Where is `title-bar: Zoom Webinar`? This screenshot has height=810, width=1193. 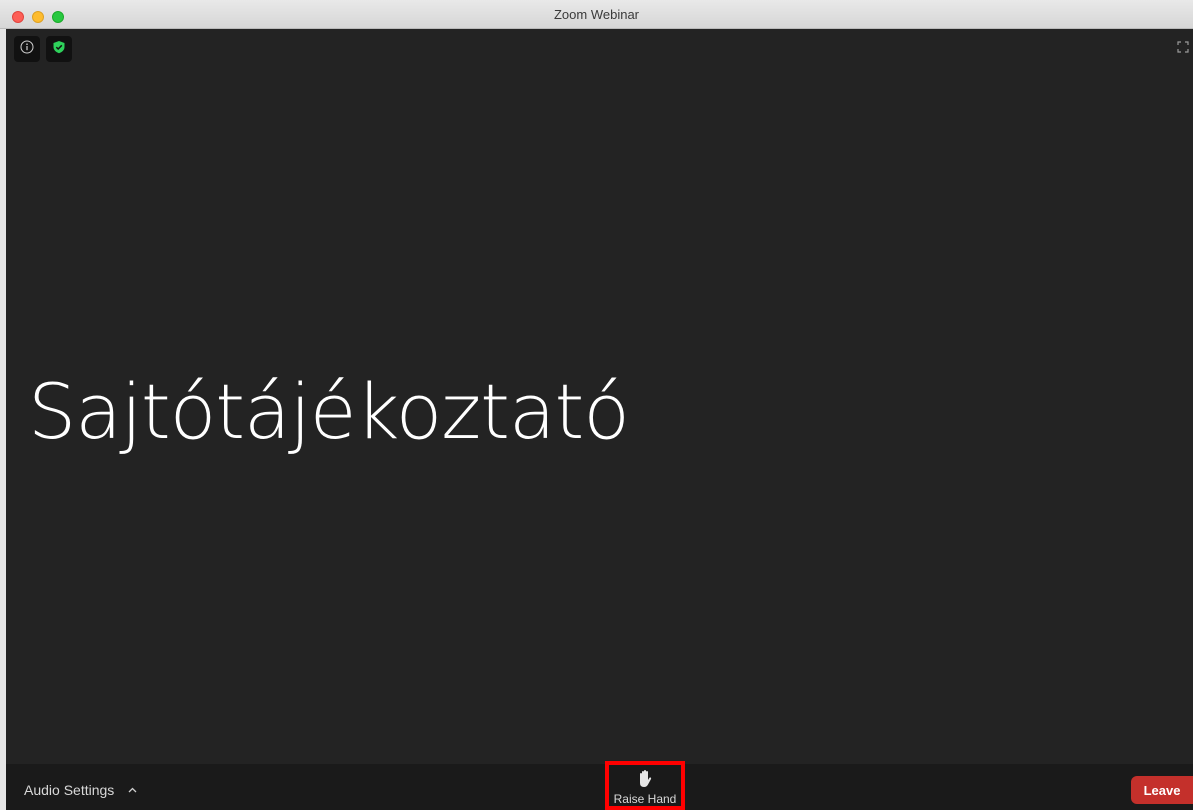 title-bar: Zoom Webinar is located at coordinates (596, 14).